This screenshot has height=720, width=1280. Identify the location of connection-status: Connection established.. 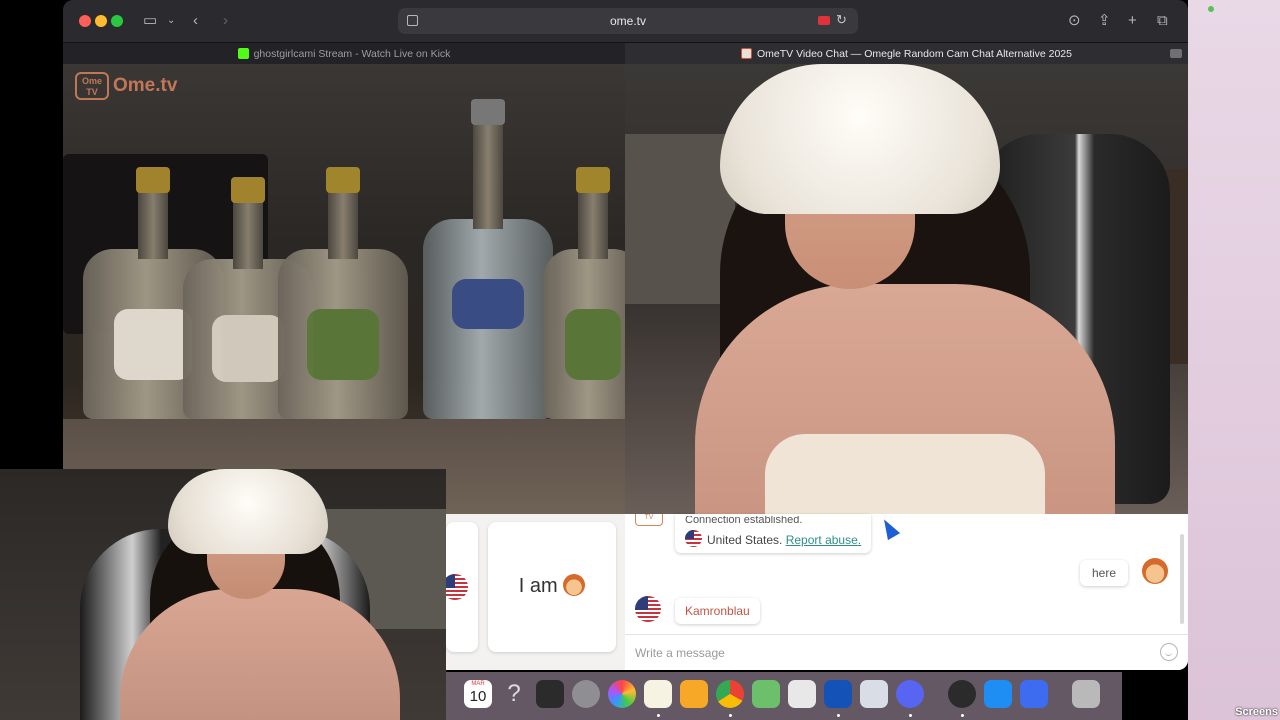
(744, 521).